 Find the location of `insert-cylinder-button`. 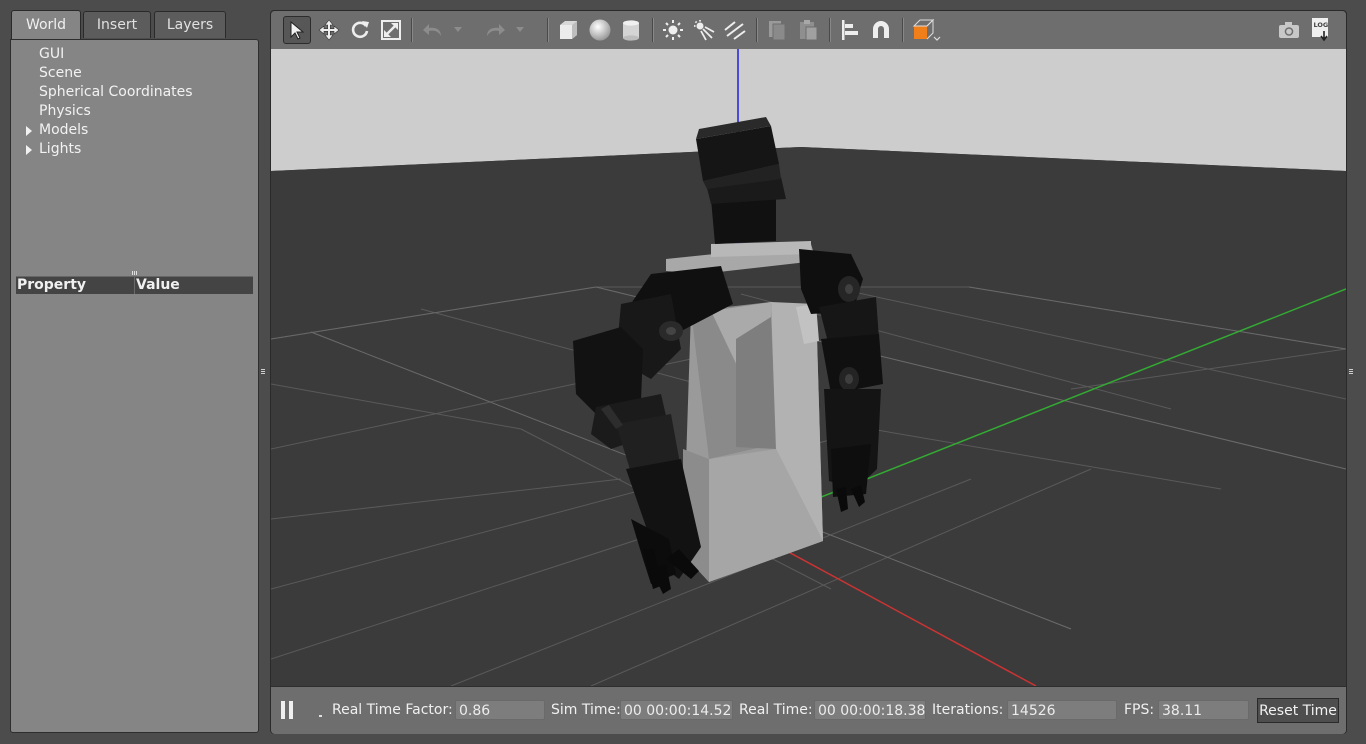

insert-cylinder-button is located at coordinates (631, 30).